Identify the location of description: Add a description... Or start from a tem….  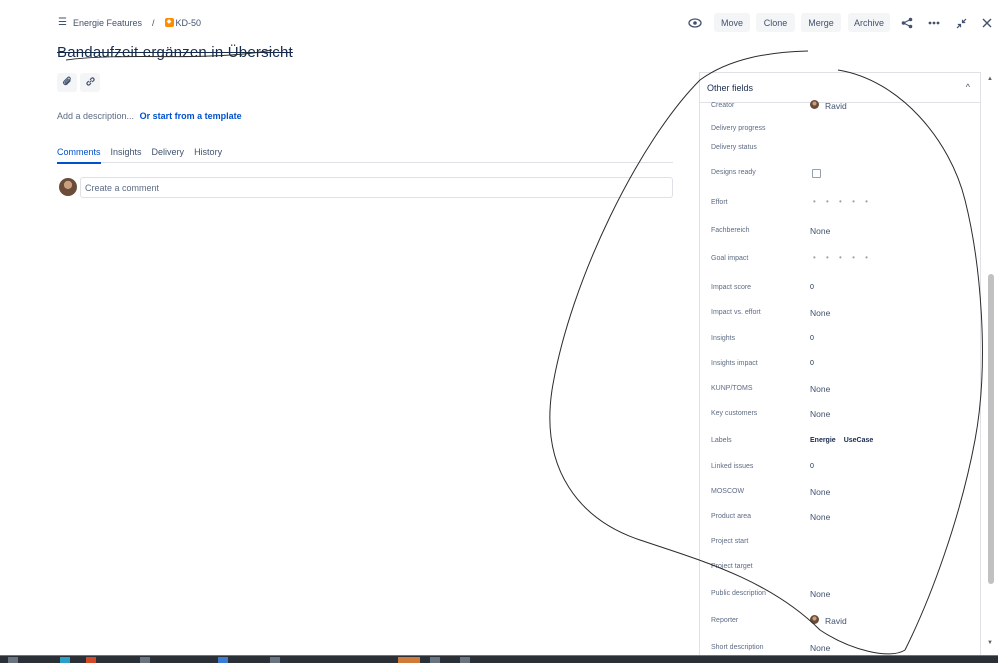
(149, 116).